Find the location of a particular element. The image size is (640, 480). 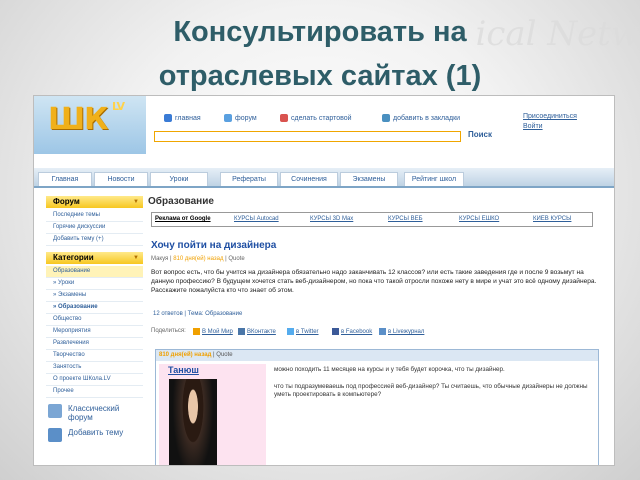

bookmark-icon is located at coordinates (386, 118).